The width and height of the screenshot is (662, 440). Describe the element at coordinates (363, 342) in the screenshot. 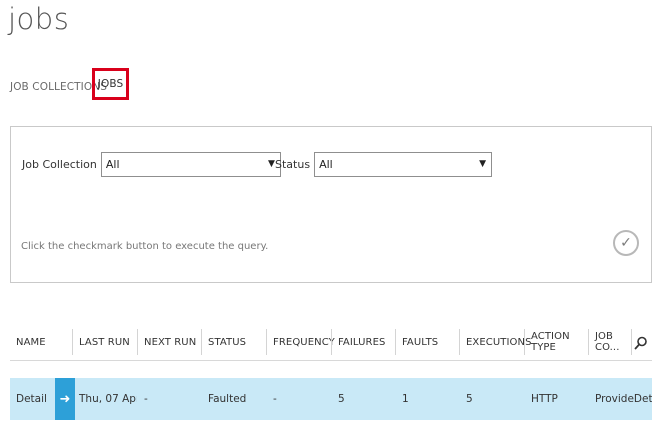

I see `col-header-failures: FAILURES` at that location.